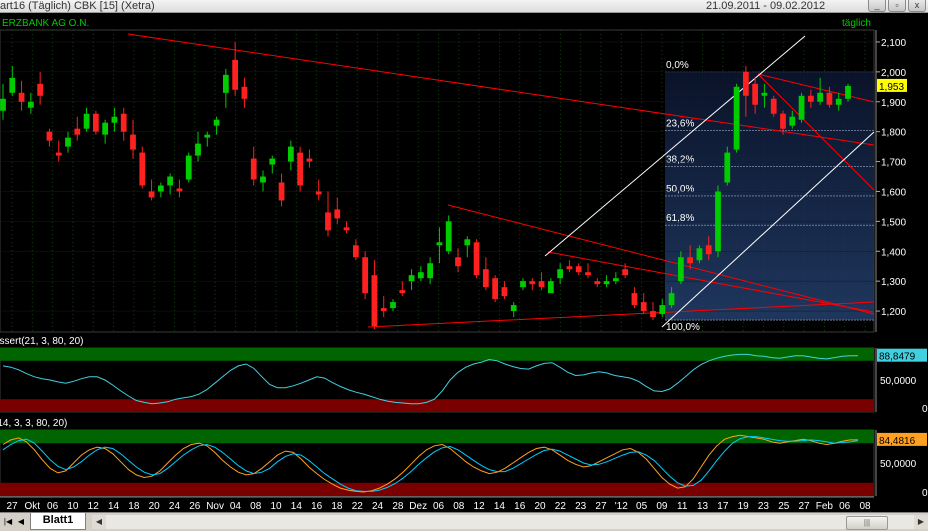 Image resolution: width=928 pixels, height=531 pixels. I want to click on fibonacci-level-label: 50,0%, so click(680, 189).